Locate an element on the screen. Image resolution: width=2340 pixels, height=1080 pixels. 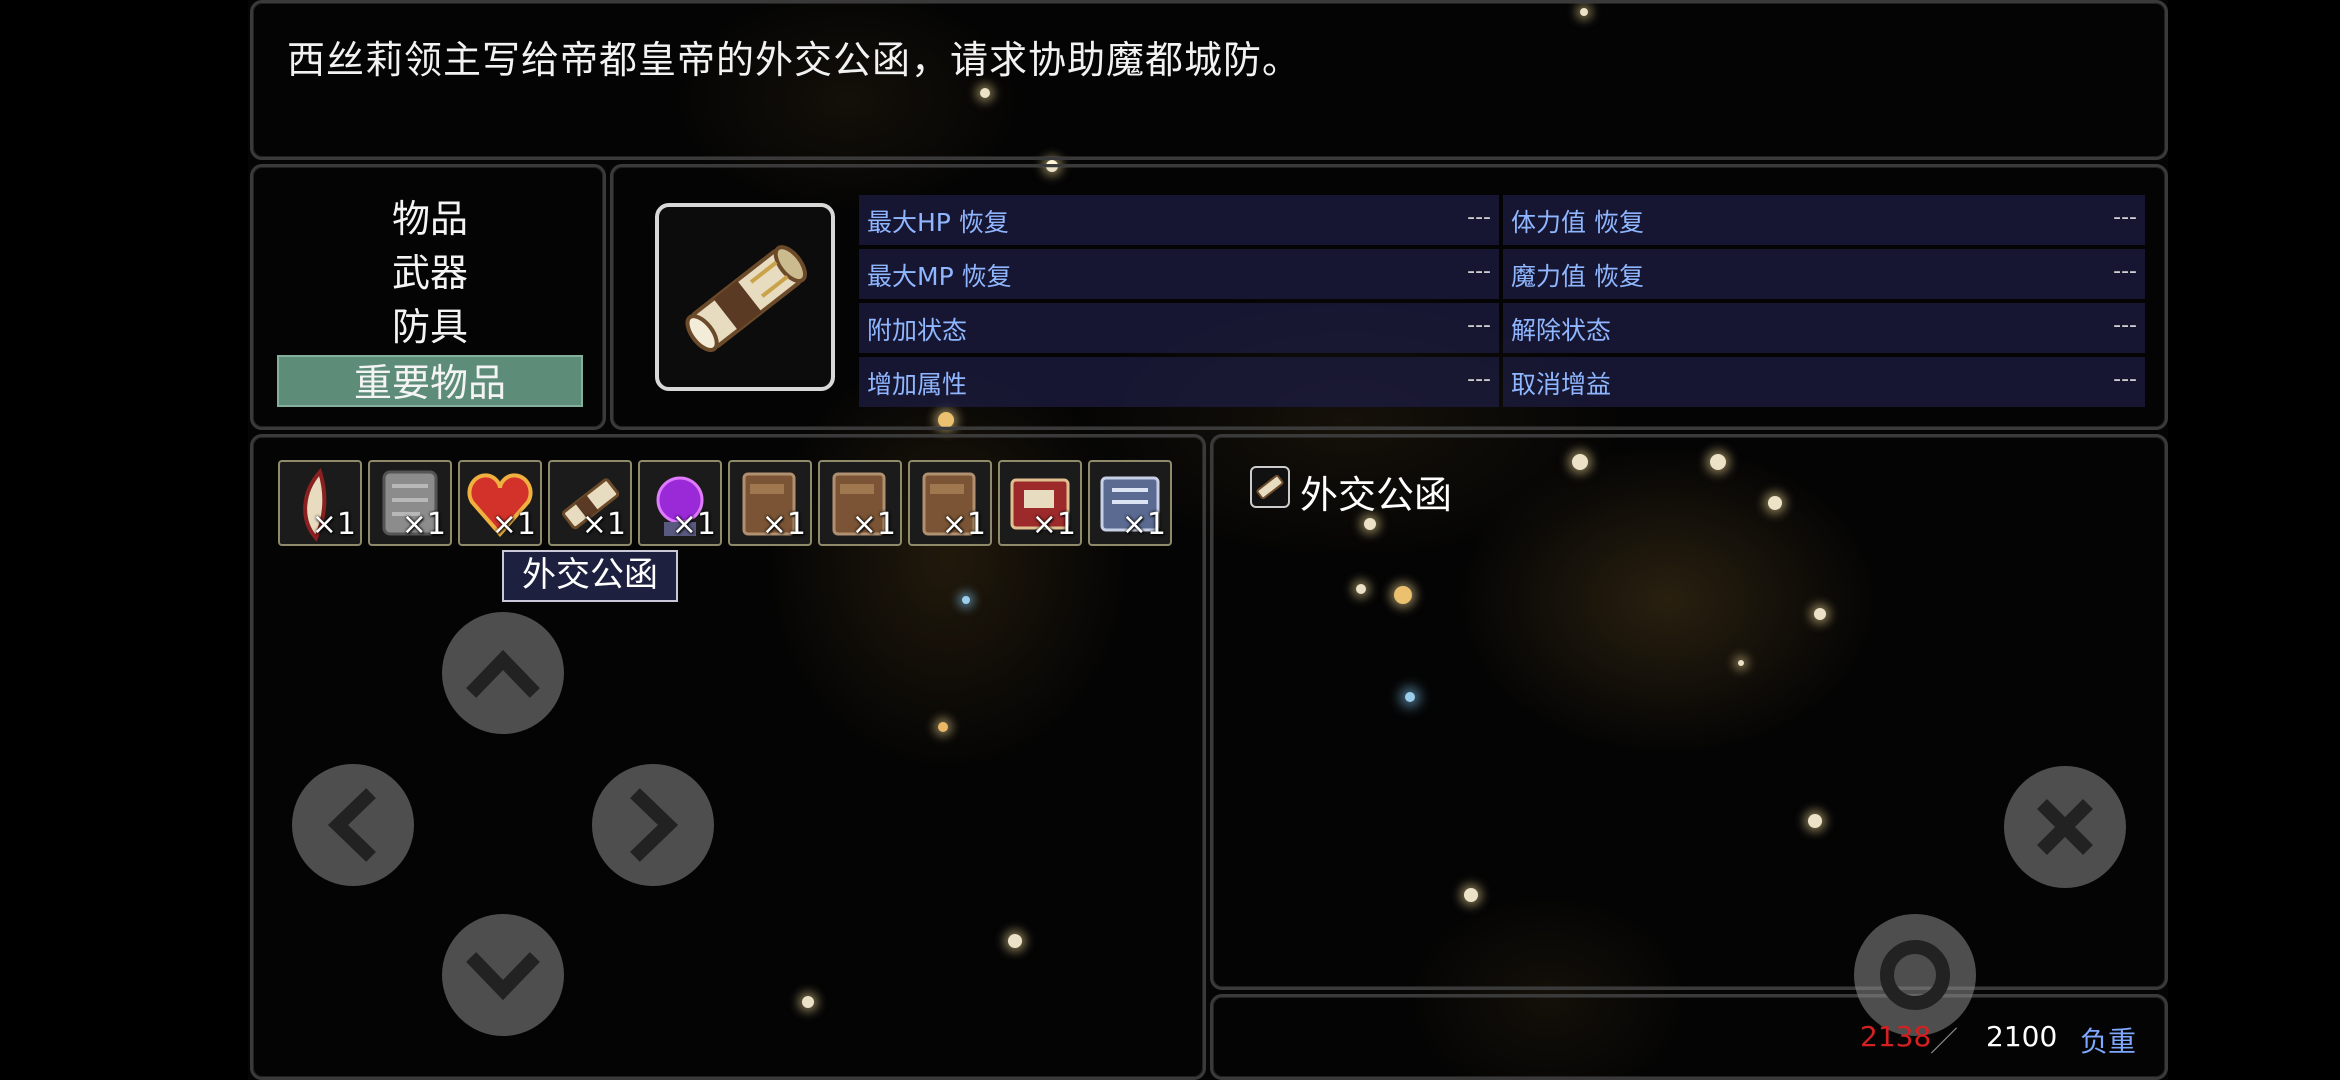
stat-row-max-mp: 最大MP 恢复 --- is located at coordinates (1179, 274).